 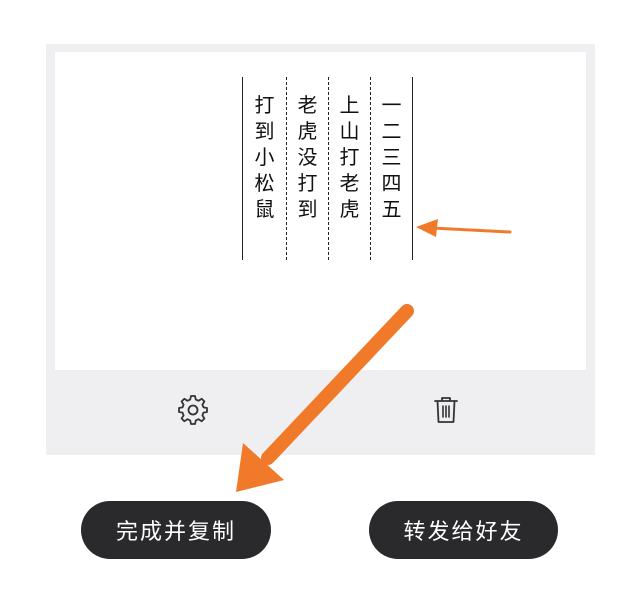 I want to click on text-column-1: 一 二 三 四 五, so click(x=392, y=168).